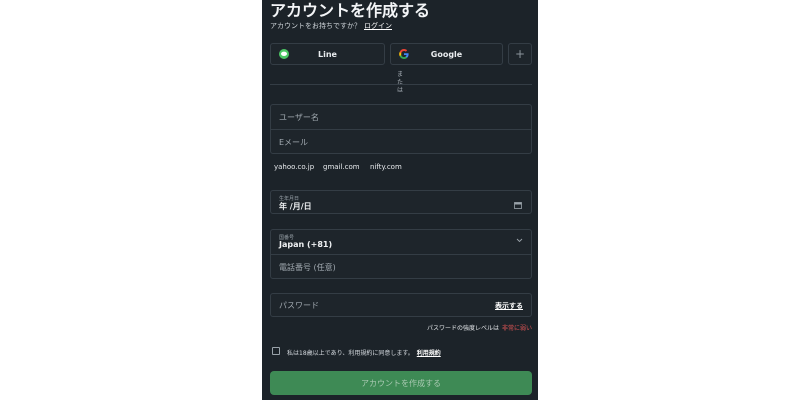  Describe the element at coordinates (295, 206) in the screenshot. I see `birthdate-value: 年 /月/日` at that location.